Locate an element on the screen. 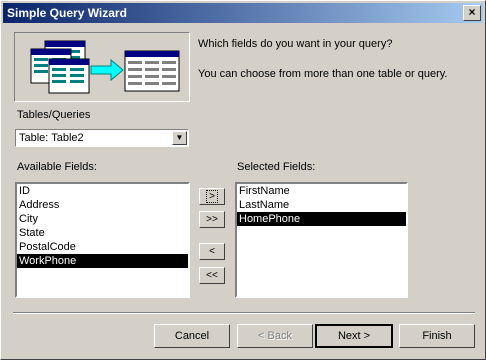  selected-fields-label: Selected Fields: is located at coordinates (276, 167).